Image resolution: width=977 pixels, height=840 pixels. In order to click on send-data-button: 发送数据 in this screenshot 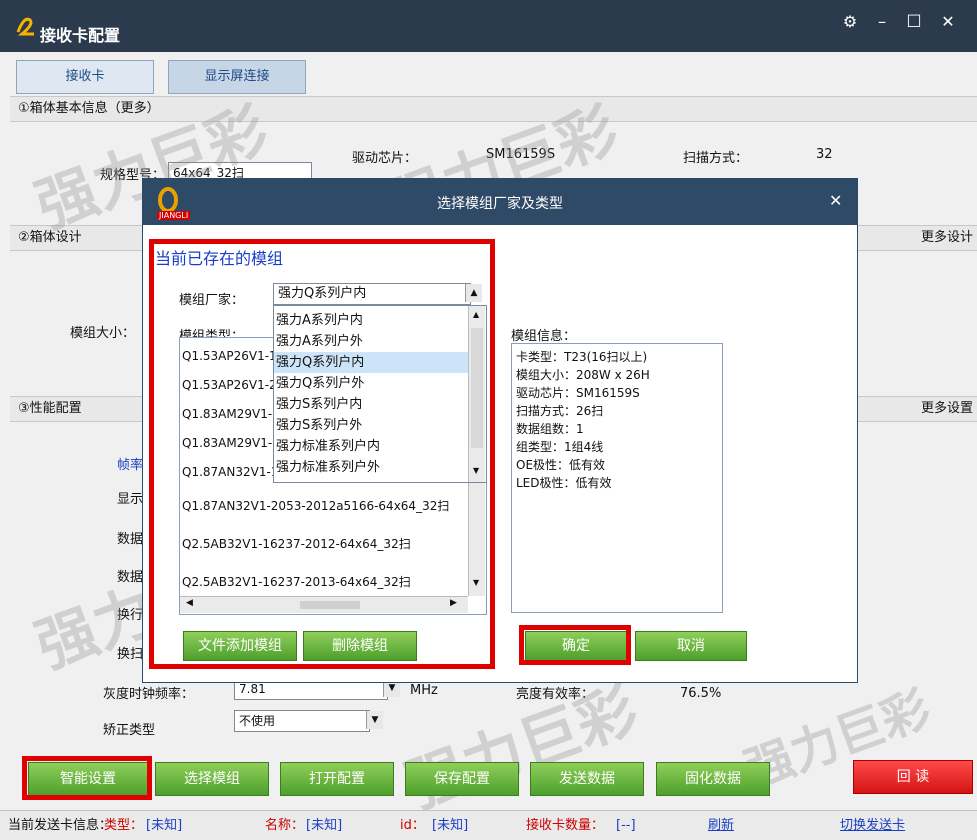, I will do `click(587, 779)`.